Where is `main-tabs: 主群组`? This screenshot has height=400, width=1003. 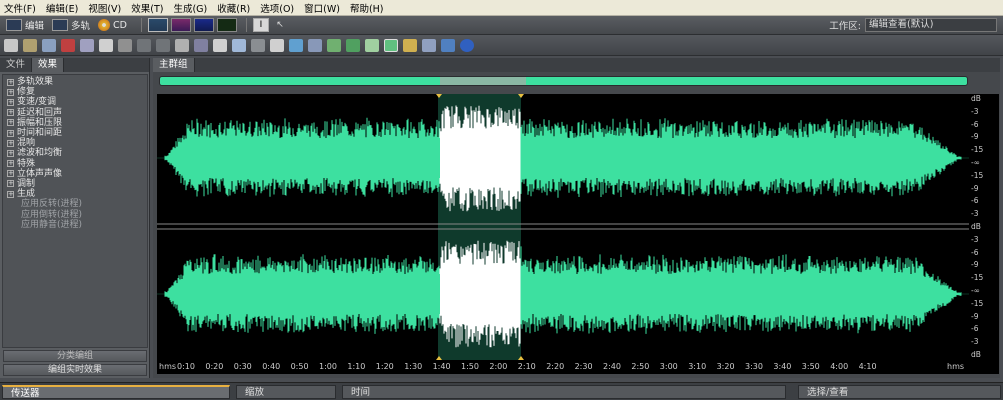 main-tabs: 主群组 is located at coordinates (576, 65).